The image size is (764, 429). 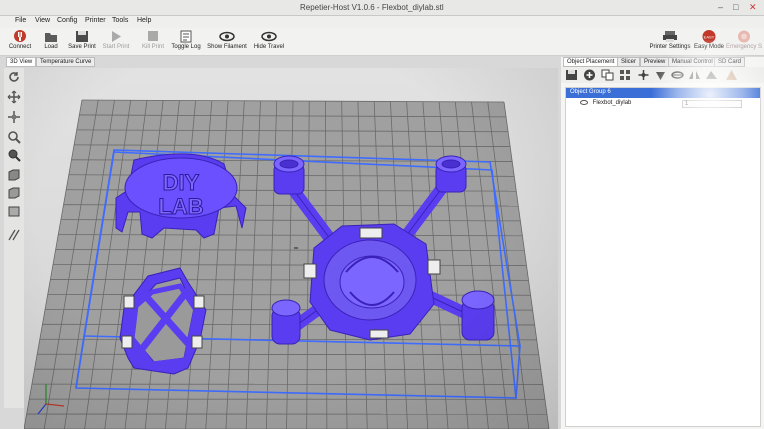 What do you see at coordinates (629, 62) in the screenshot?
I see `tab-slicer: Slicer` at bounding box center [629, 62].